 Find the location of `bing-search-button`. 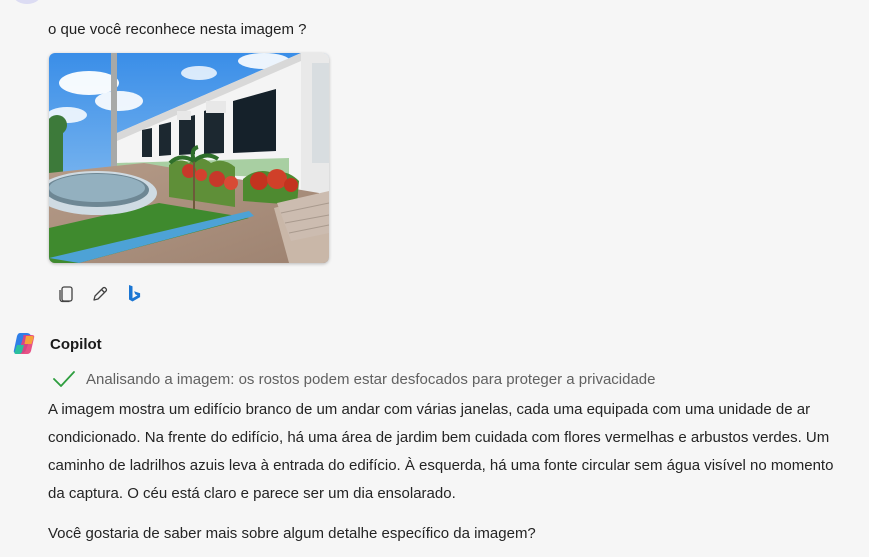

bing-search-button is located at coordinates (134, 294).